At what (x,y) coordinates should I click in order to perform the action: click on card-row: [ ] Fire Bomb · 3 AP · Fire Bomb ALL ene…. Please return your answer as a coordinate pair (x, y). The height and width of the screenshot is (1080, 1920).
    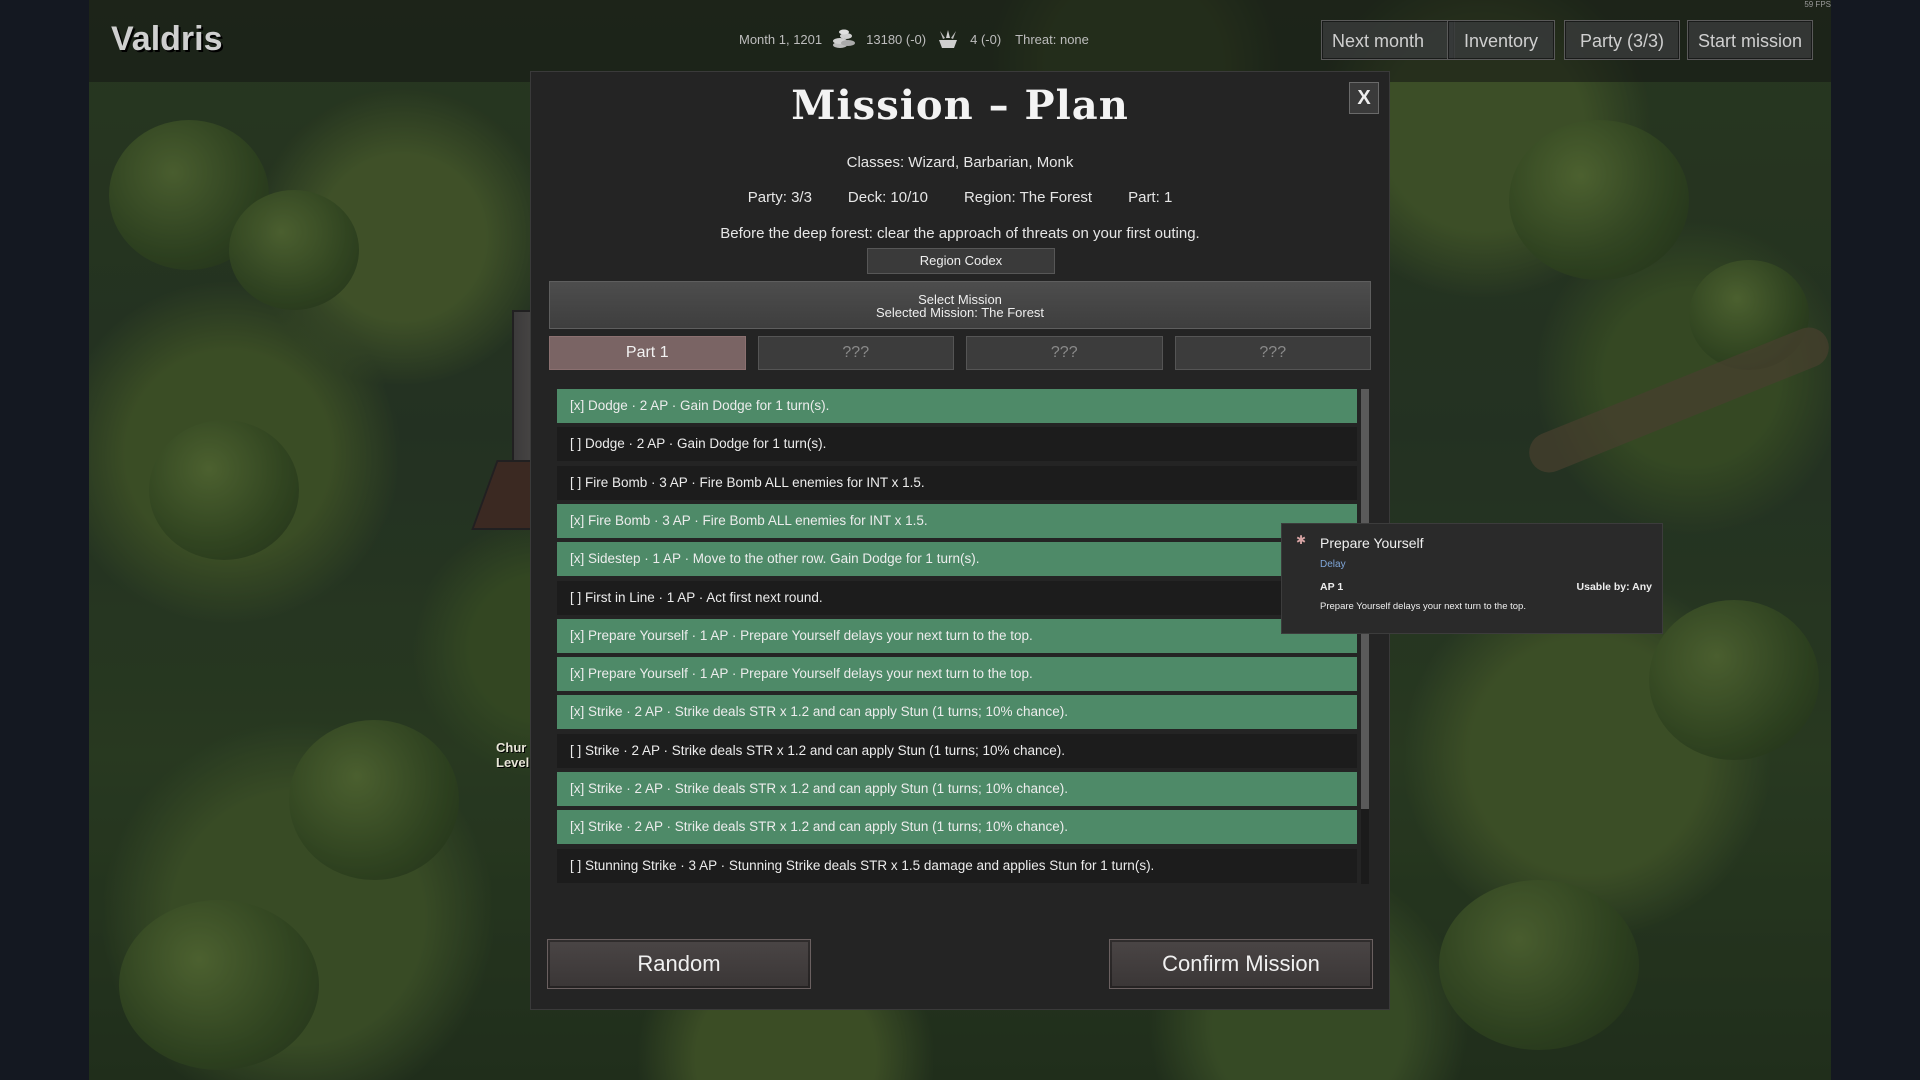
    Looking at the image, I should click on (957, 483).